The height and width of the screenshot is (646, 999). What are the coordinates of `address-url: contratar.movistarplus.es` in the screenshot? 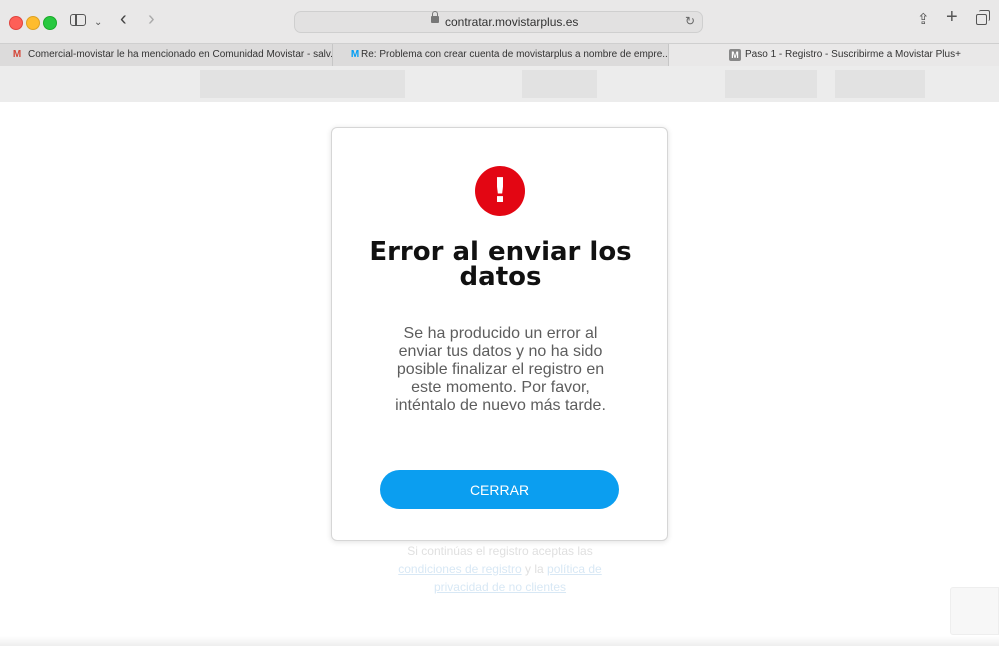 It's located at (512, 22).